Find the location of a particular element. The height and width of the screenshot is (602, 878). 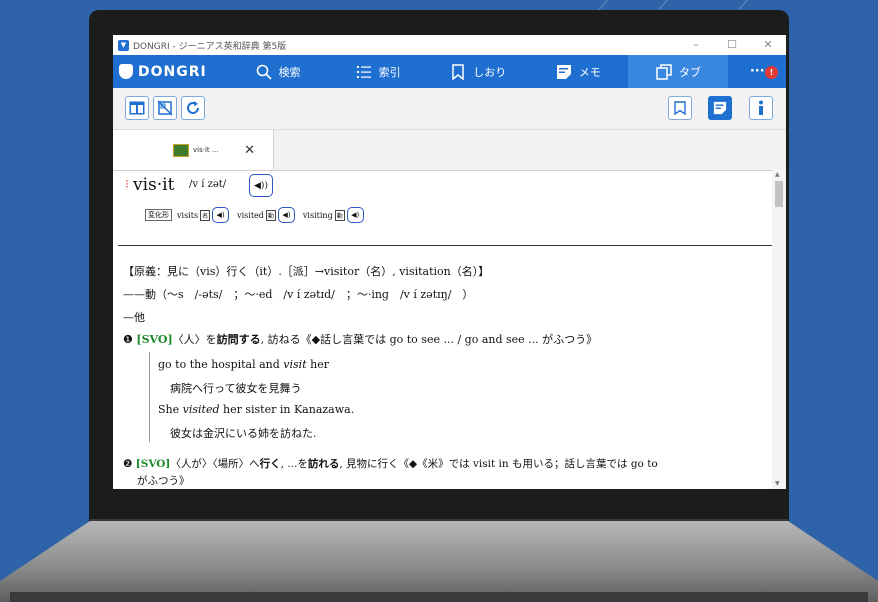

speaker-icon: ◀)) is located at coordinates (261, 185).